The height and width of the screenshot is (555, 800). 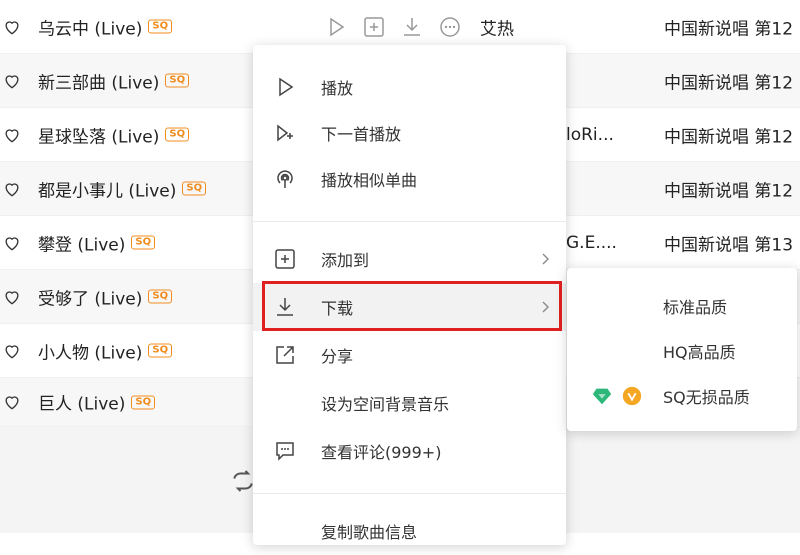 I want to click on song-title: 新三部曲 (Live) SQ, so click(x=114, y=80).